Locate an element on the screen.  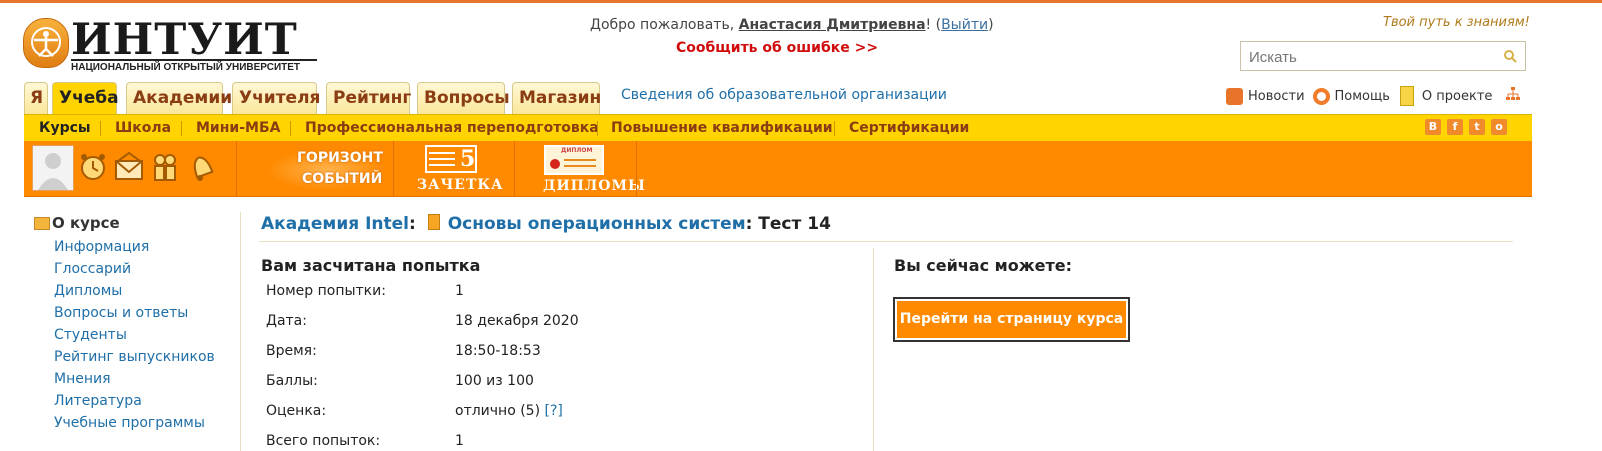
logo-underline is located at coordinates (194, 60).